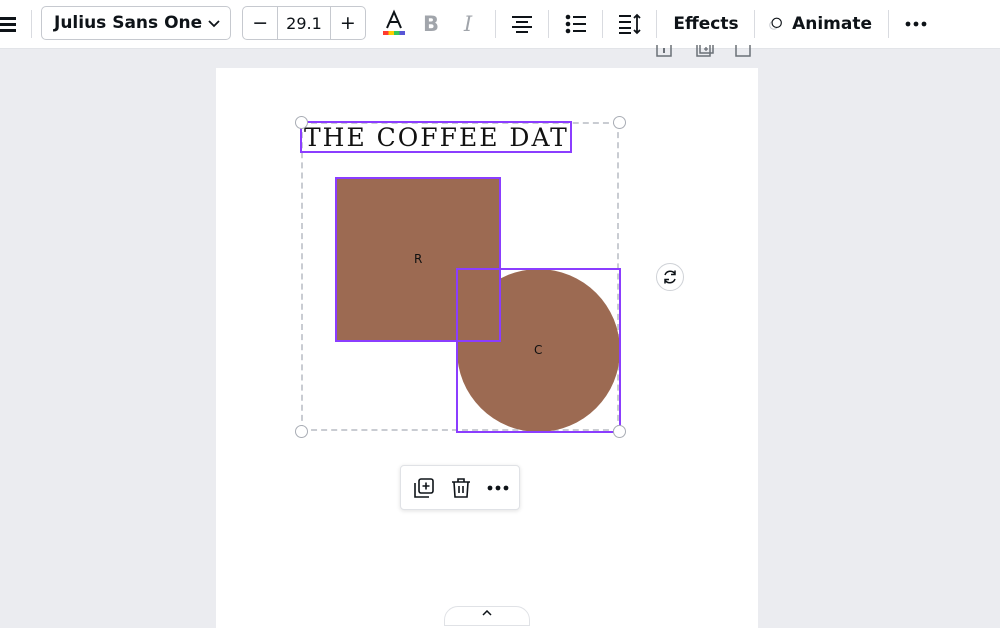  I want to click on align-button, so click(522, 24).